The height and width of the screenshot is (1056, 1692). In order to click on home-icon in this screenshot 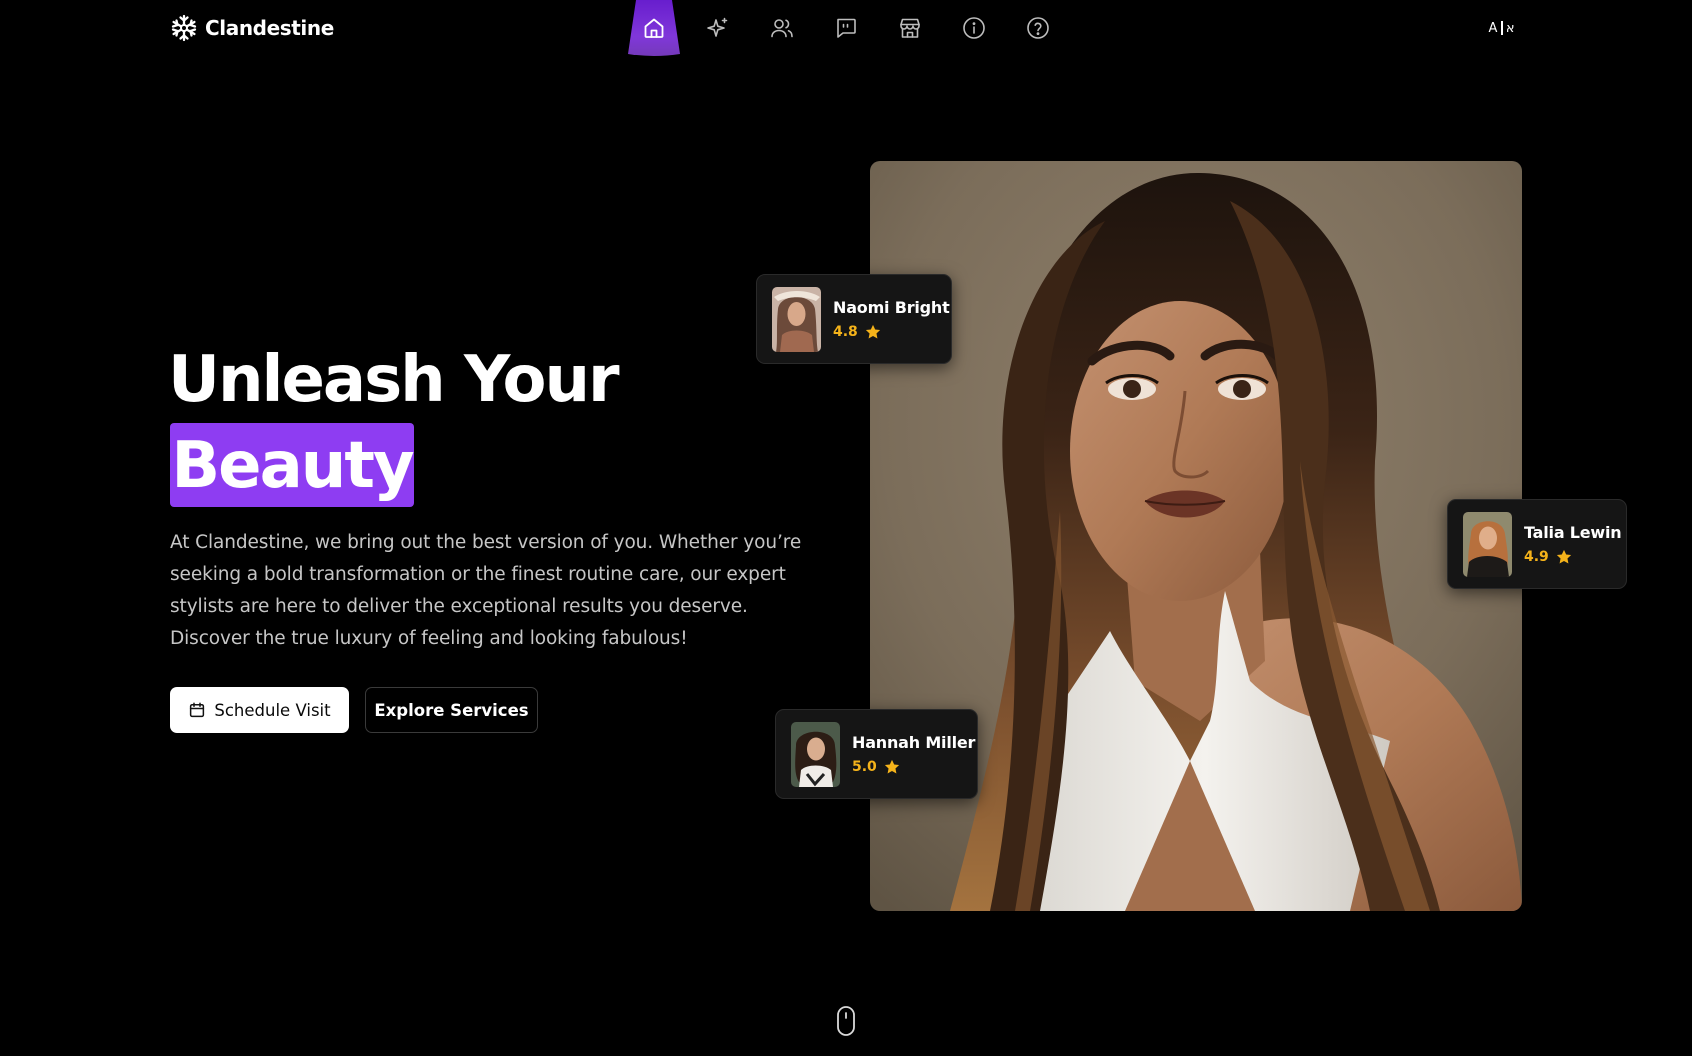, I will do `click(654, 28)`.